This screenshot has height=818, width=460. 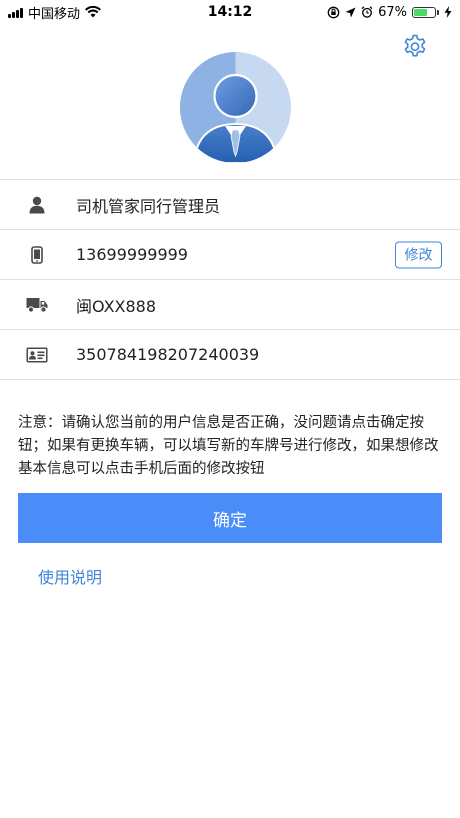 I want to click on settings-button, so click(x=415, y=47).